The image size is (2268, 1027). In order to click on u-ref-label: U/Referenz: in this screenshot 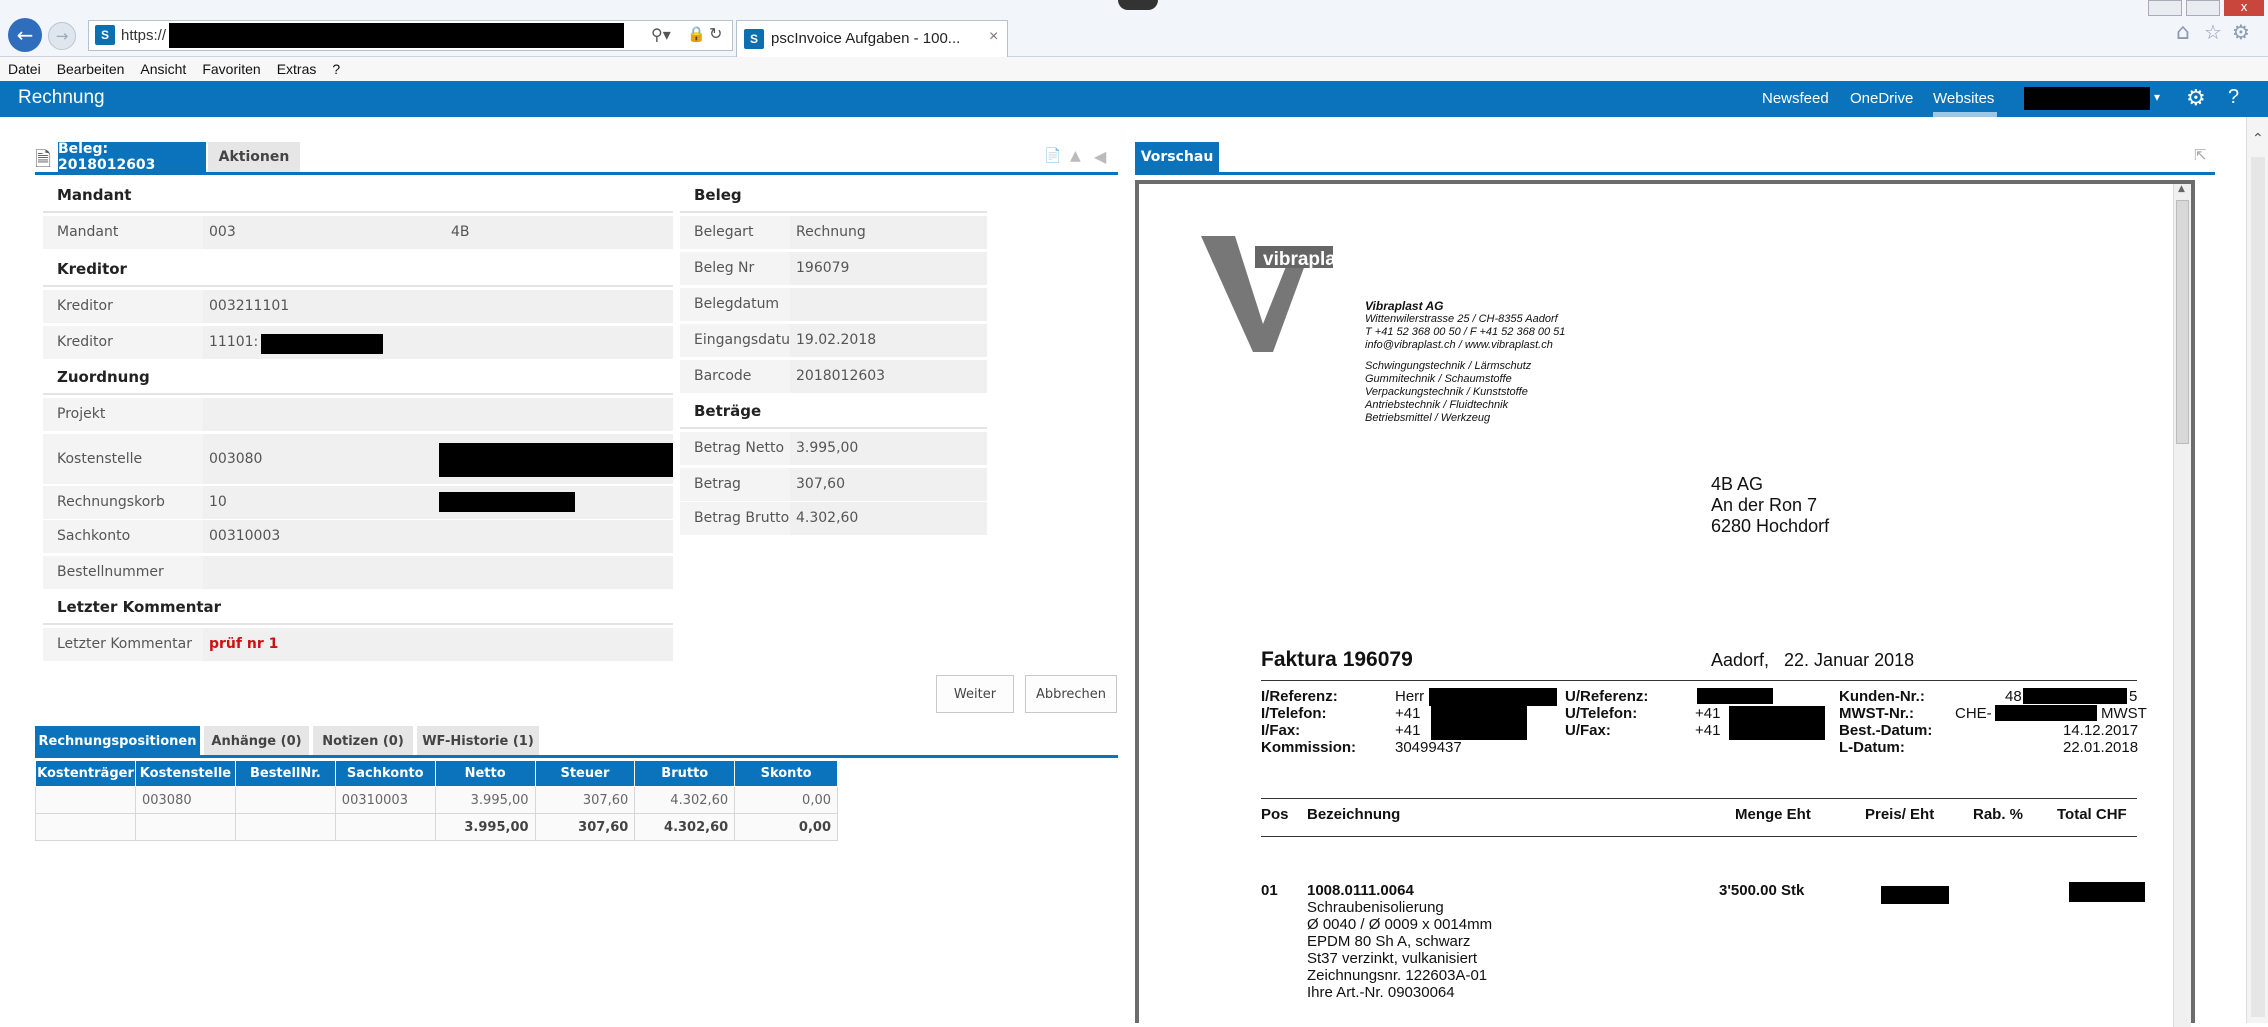, I will do `click(1607, 696)`.